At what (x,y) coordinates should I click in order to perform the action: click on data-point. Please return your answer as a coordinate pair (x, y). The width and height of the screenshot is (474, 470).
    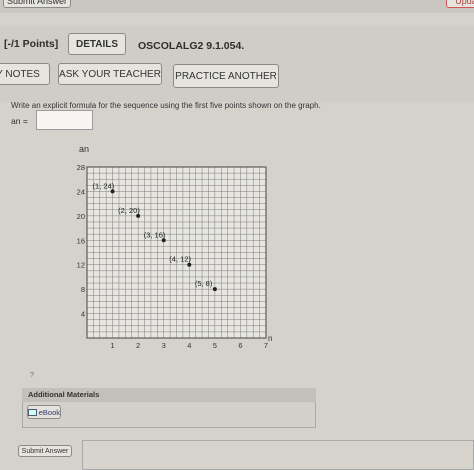
    Looking at the image, I should click on (214, 289).